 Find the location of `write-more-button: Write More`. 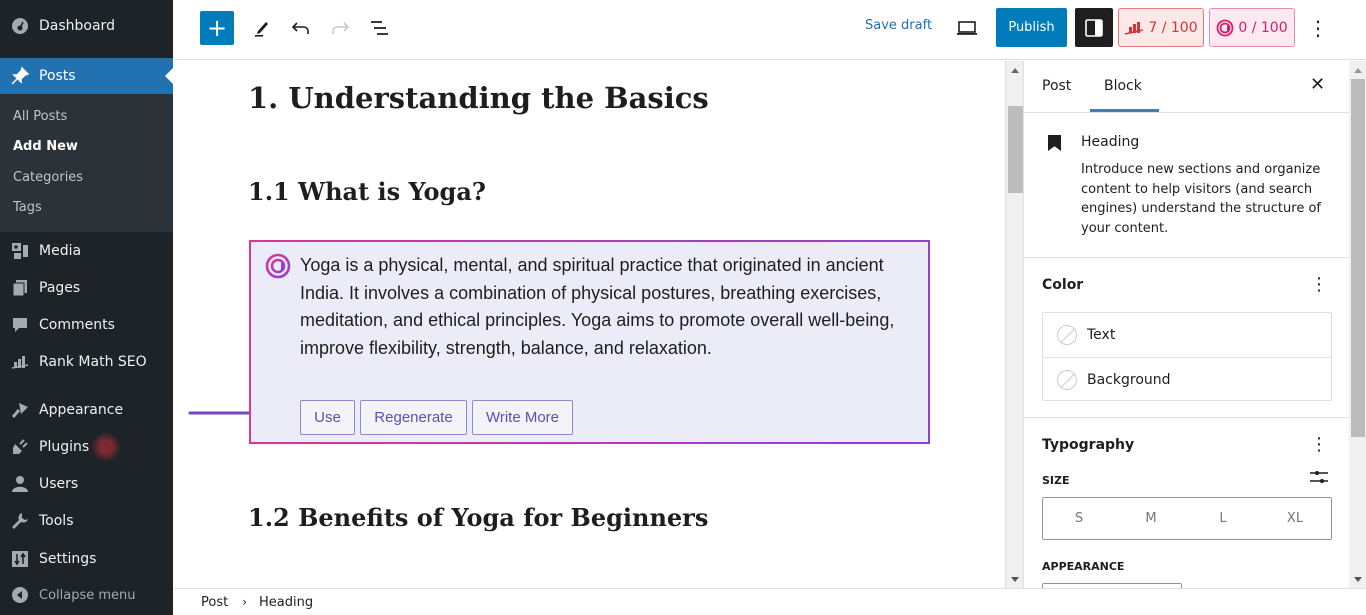

write-more-button: Write More is located at coordinates (522, 417).